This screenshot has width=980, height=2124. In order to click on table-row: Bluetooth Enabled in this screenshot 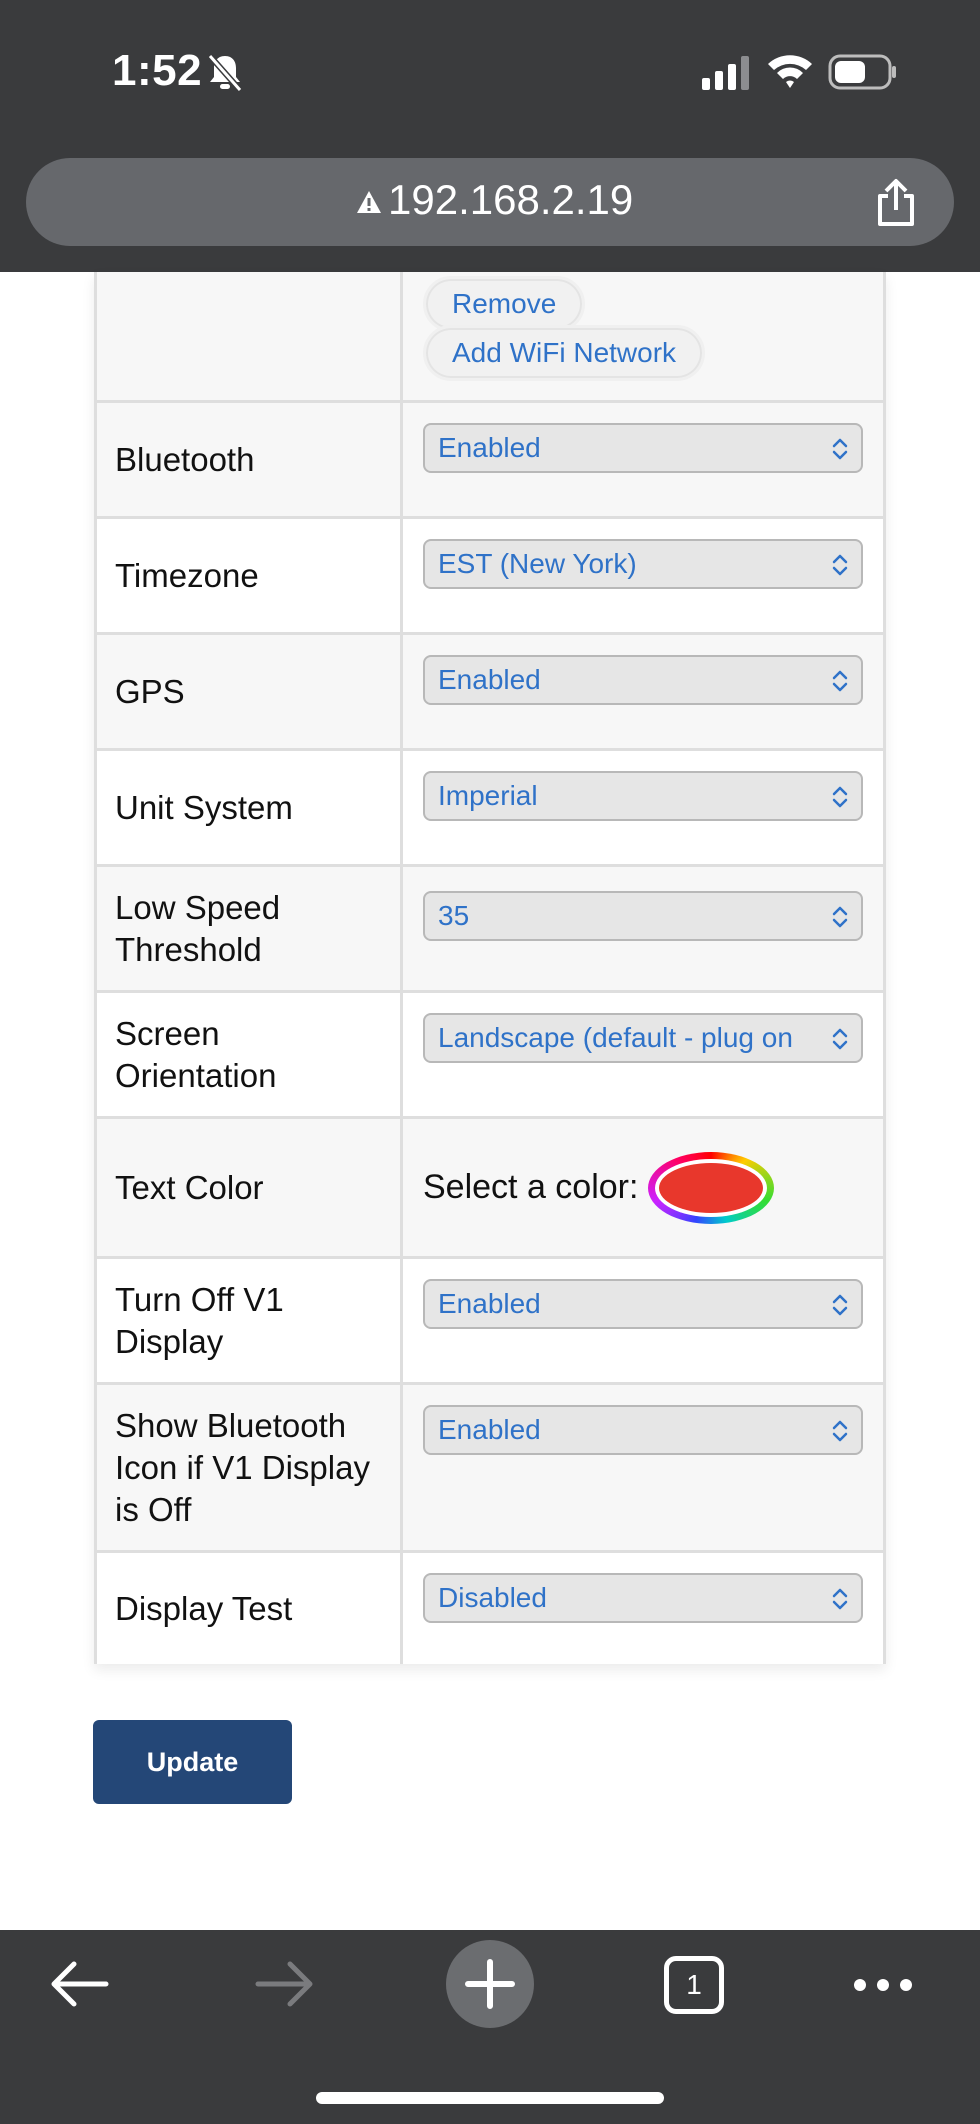, I will do `click(490, 458)`.